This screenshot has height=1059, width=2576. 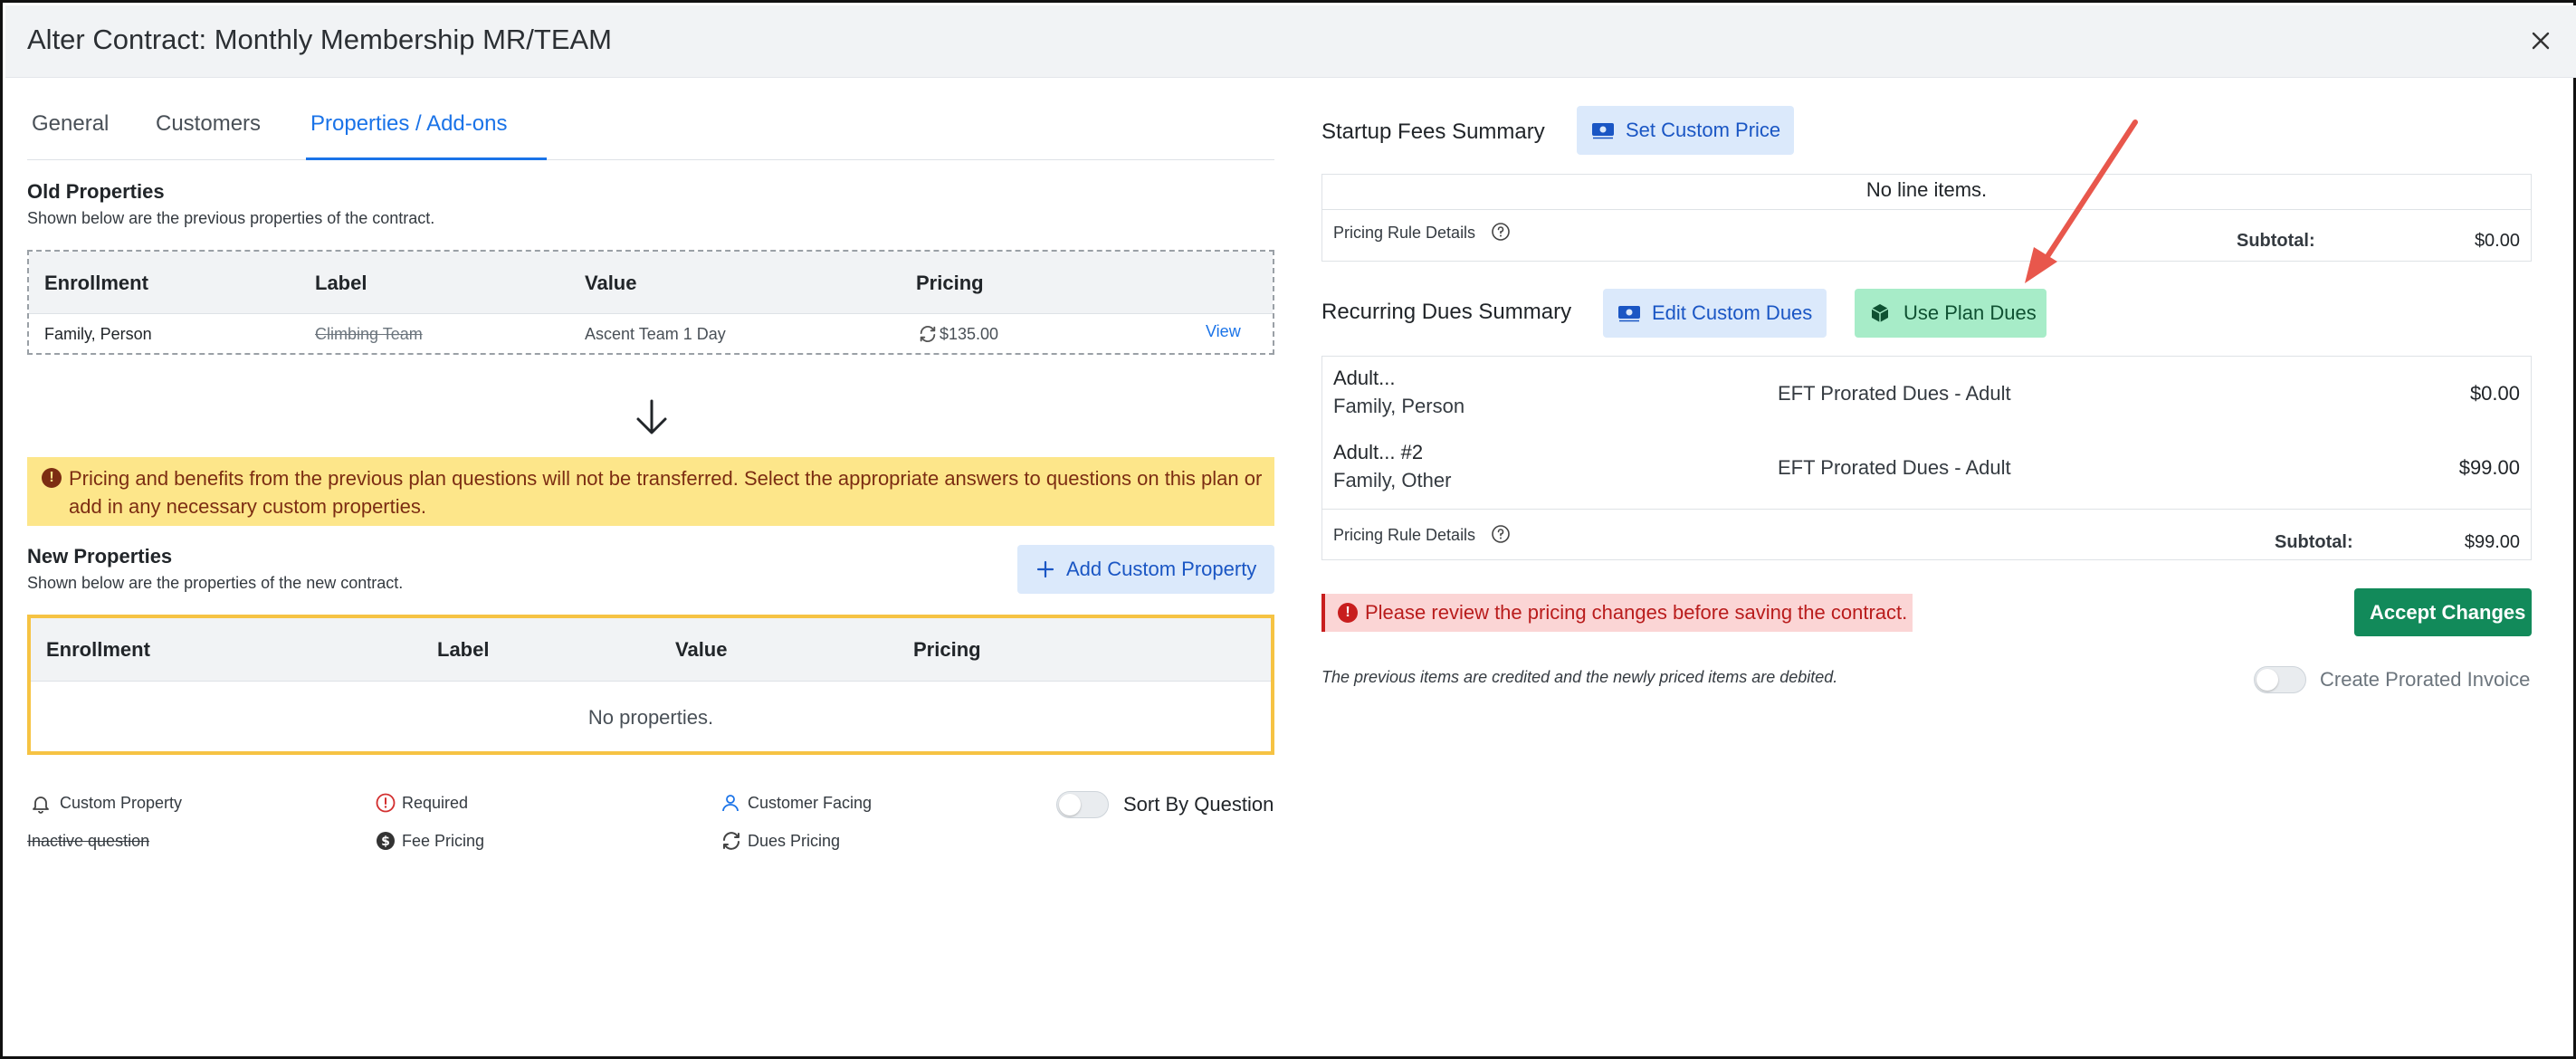 I want to click on arrow-down-icon, so click(x=652, y=416).